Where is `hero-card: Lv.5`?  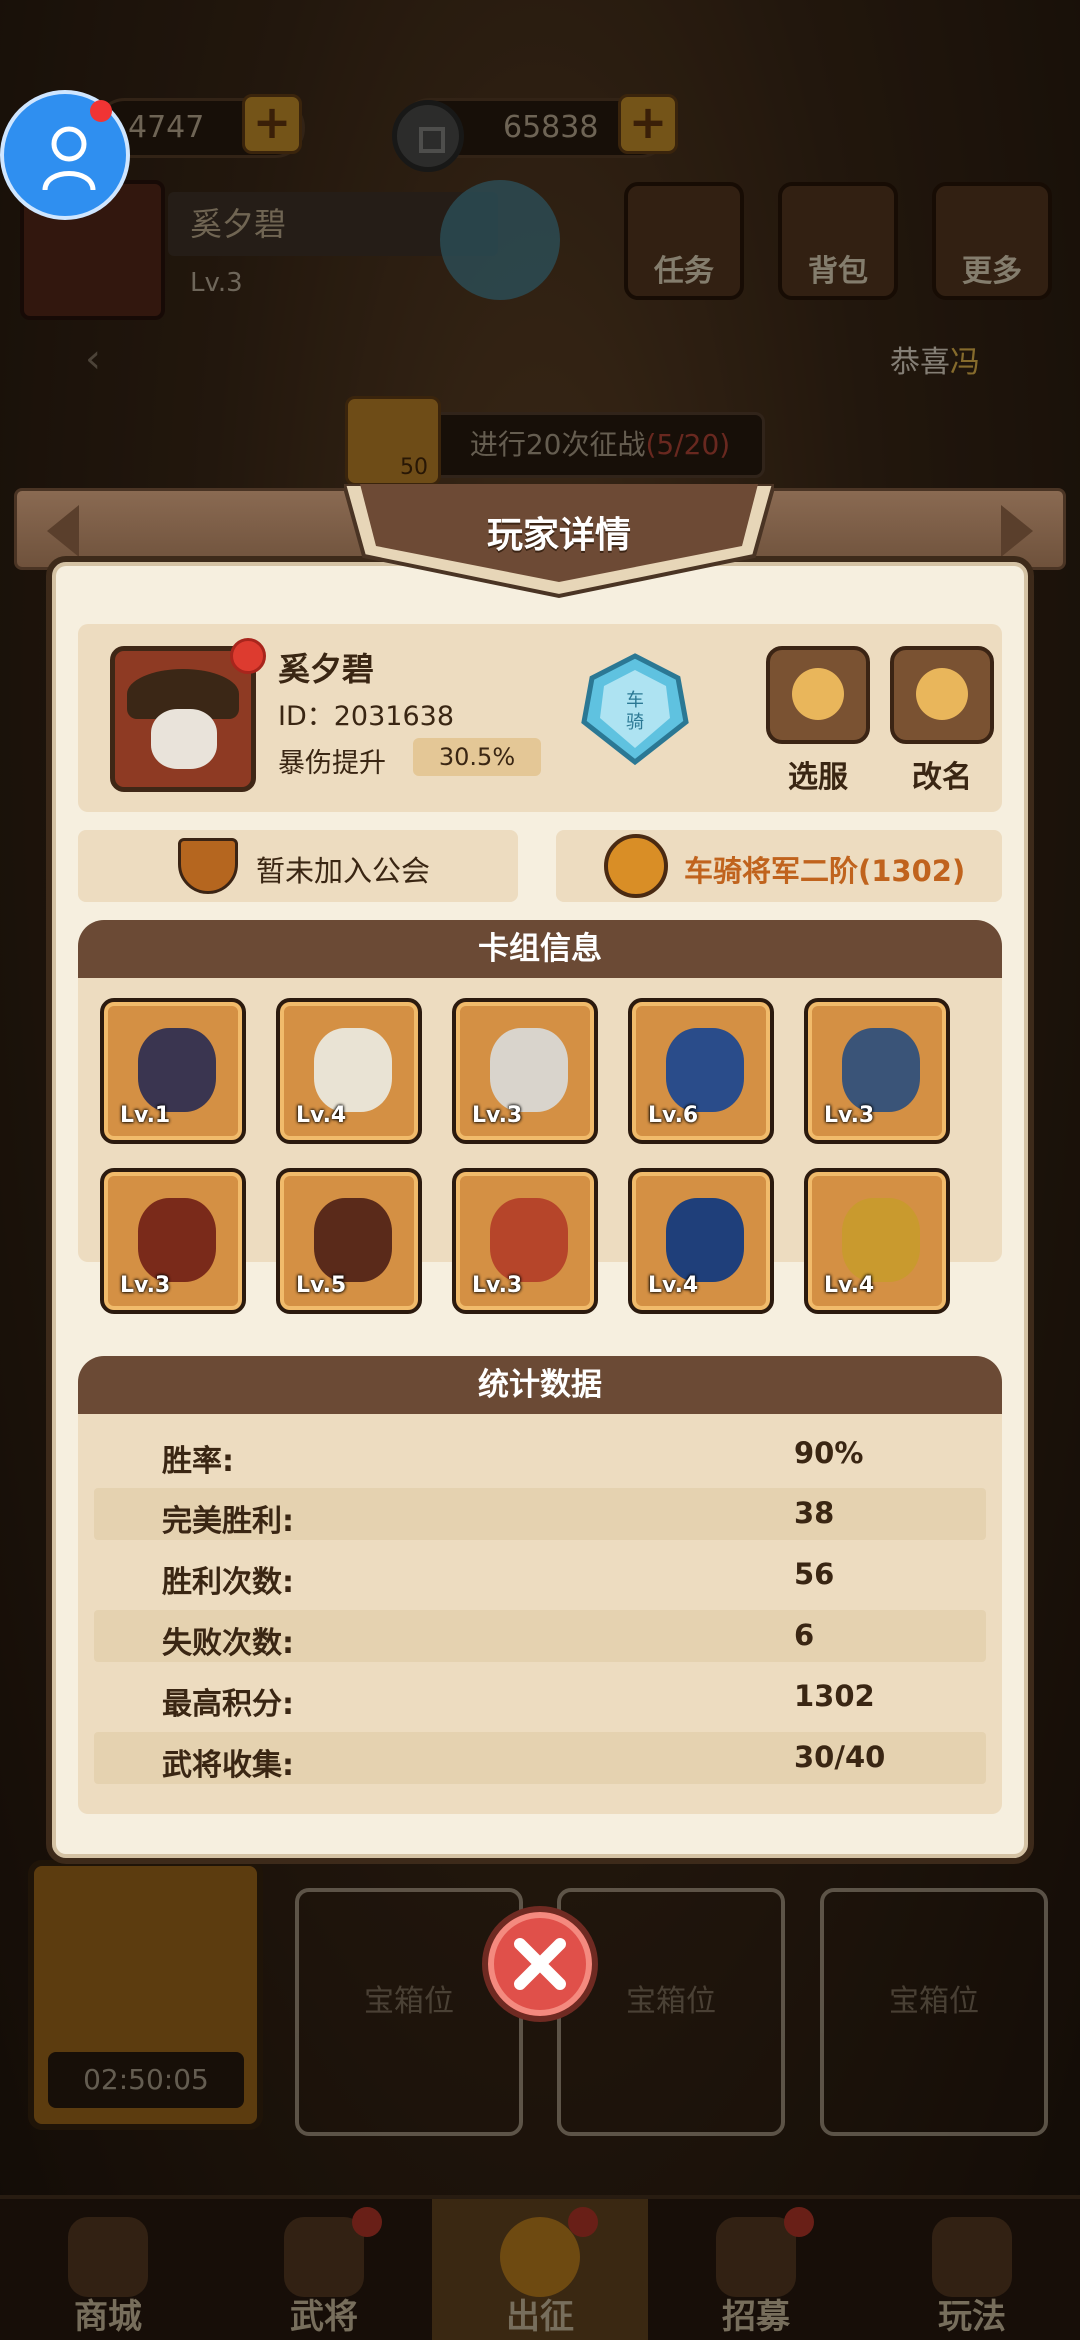 hero-card: Lv.5 is located at coordinates (349, 1241).